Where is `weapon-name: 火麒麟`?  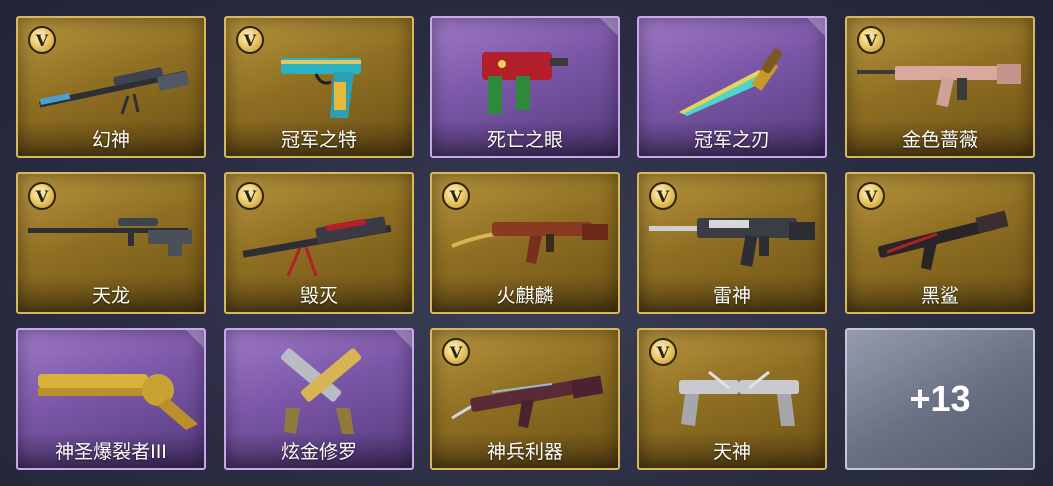 weapon-name: 火麒麟 is located at coordinates (525, 294).